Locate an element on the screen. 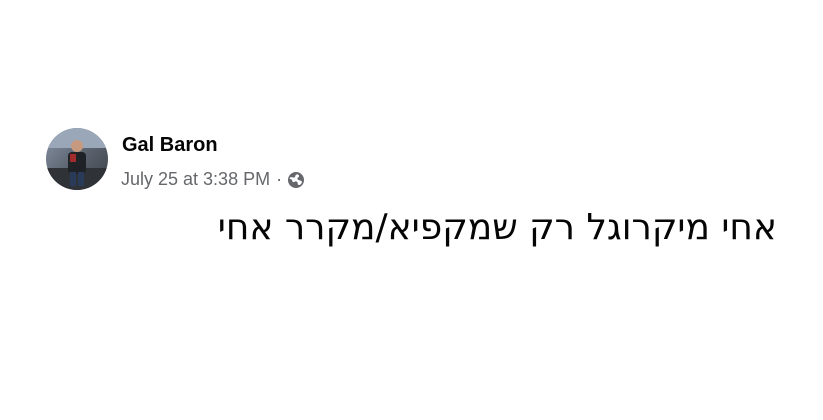 This screenshot has width=823, height=420. author-avatar is located at coordinates (77, 159).